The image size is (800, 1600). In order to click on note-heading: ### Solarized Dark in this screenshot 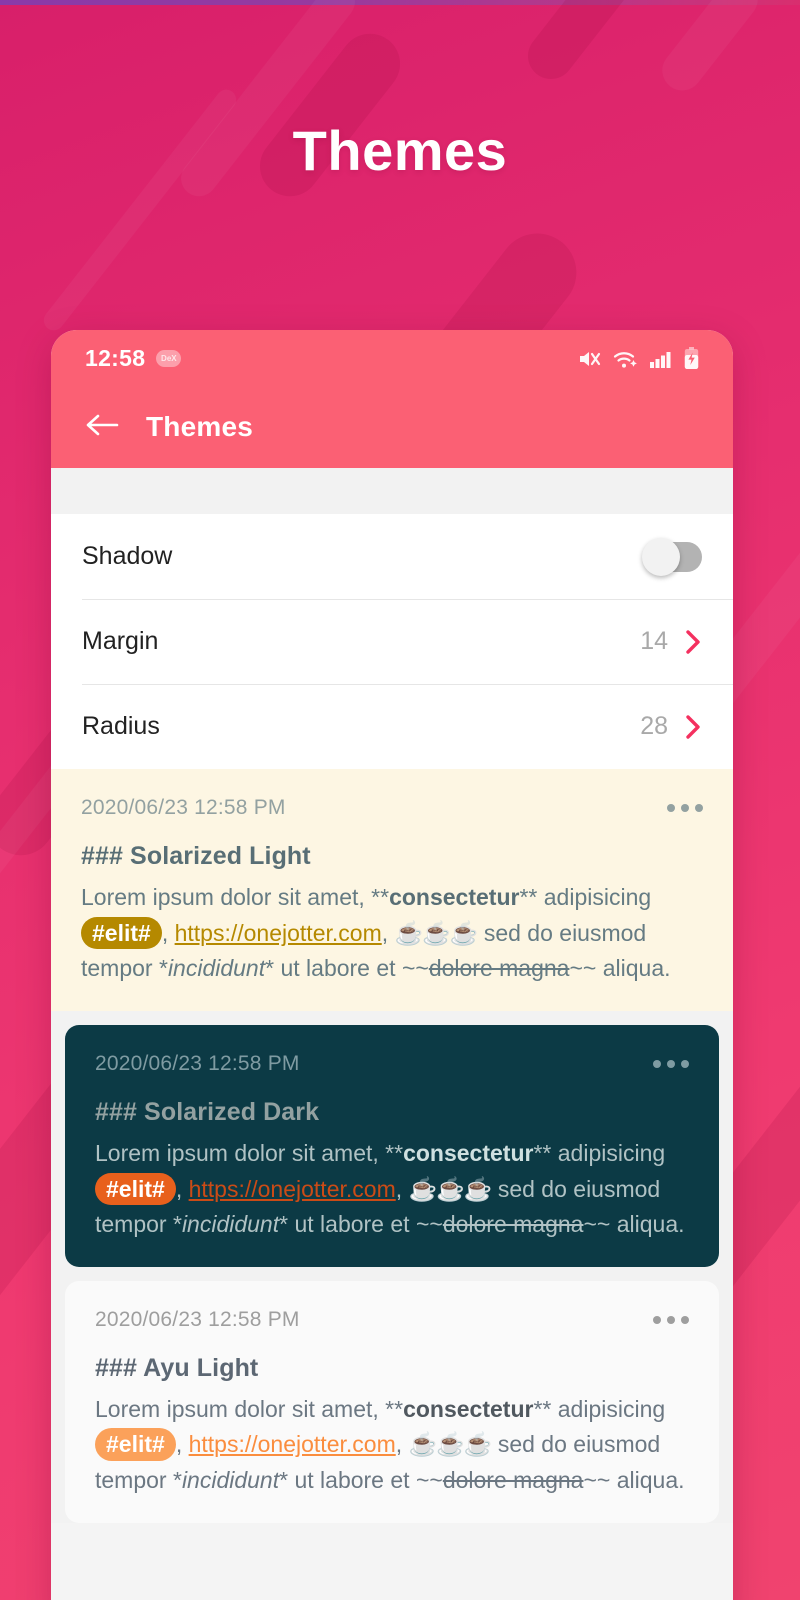, I will do `click(207, 1111)`.